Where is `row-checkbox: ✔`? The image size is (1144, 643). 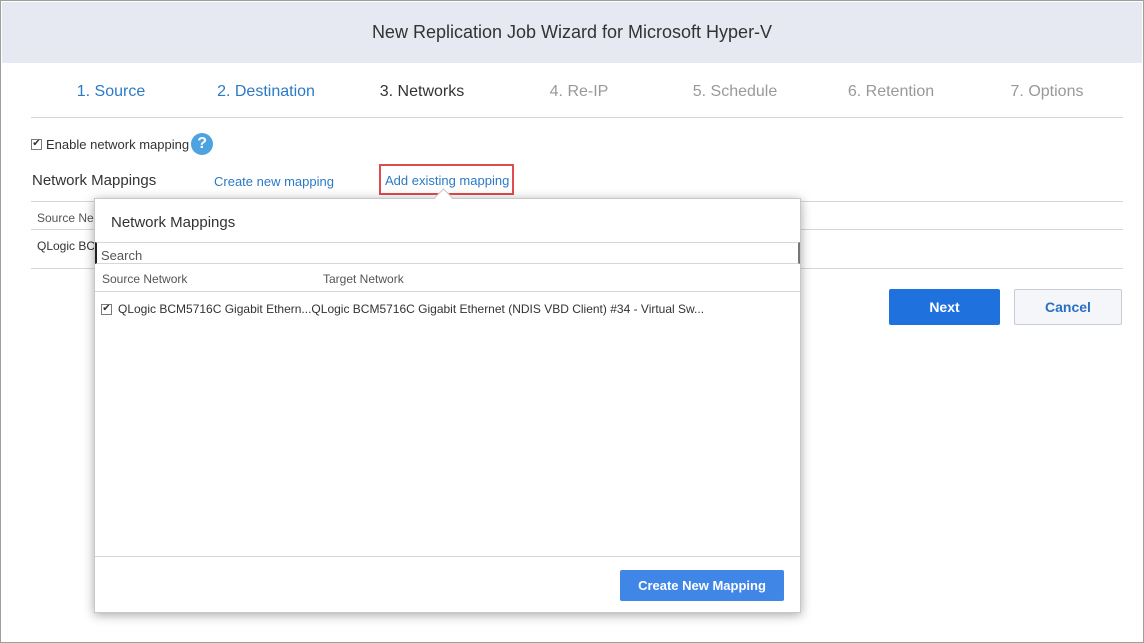 row-checkbox: ✔ is located at coordinates (106, 309).